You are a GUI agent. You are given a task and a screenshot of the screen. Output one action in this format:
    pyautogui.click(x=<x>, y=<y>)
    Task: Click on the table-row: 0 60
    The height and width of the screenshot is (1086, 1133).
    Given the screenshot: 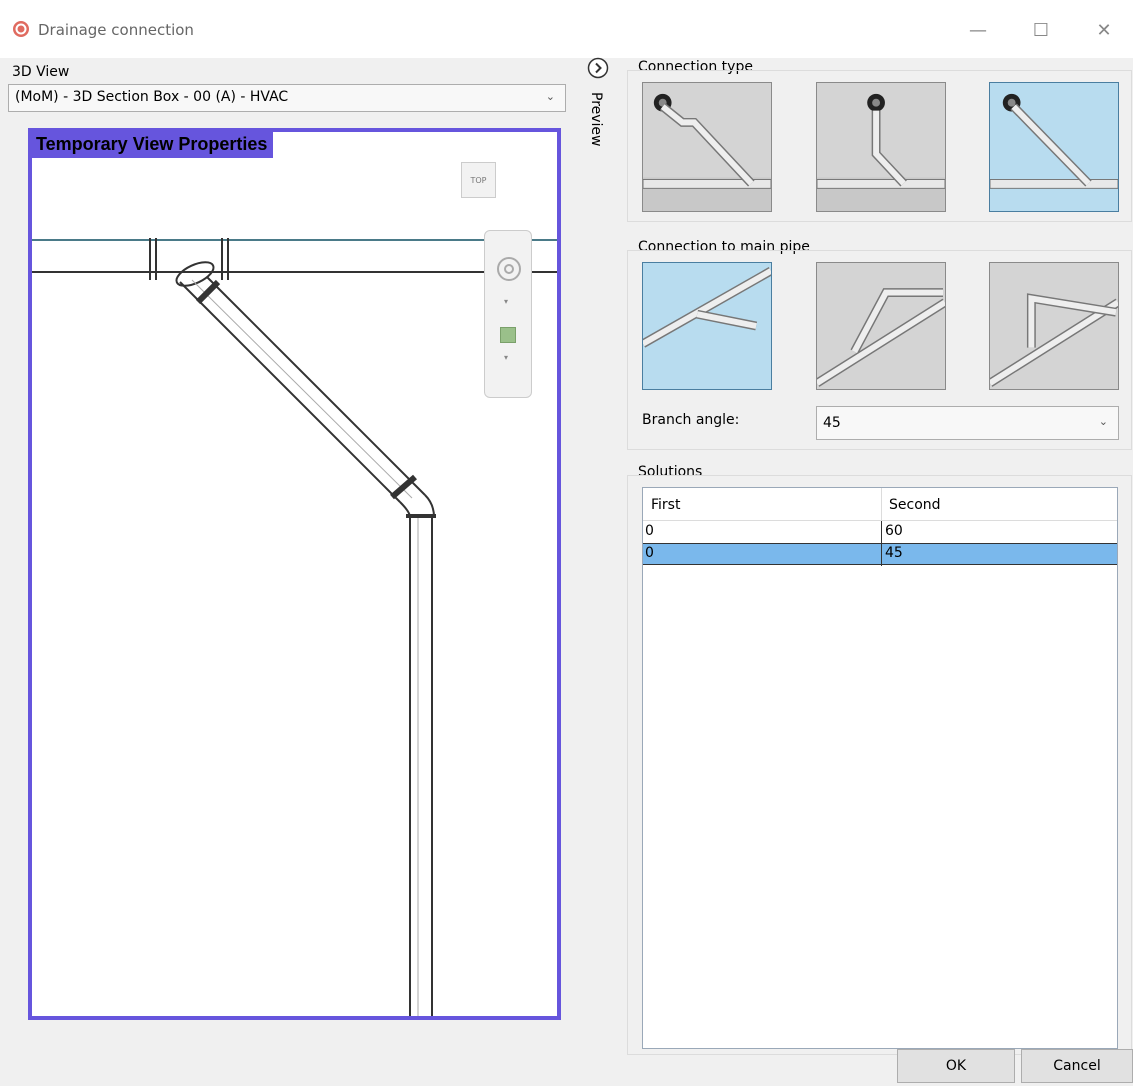 What is the action you would take?
    pyautogui.click(x=880, y=532)
    